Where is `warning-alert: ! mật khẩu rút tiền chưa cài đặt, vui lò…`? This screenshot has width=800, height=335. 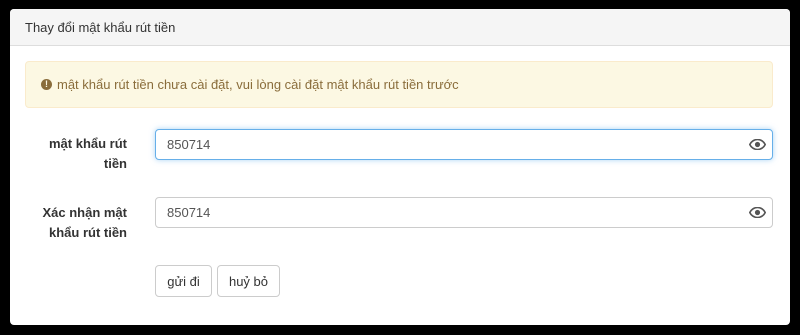
warning-alert: ! mật khẩu rút tiền chưa cài đặt, vui lò… is located at coordinates (399, 84).